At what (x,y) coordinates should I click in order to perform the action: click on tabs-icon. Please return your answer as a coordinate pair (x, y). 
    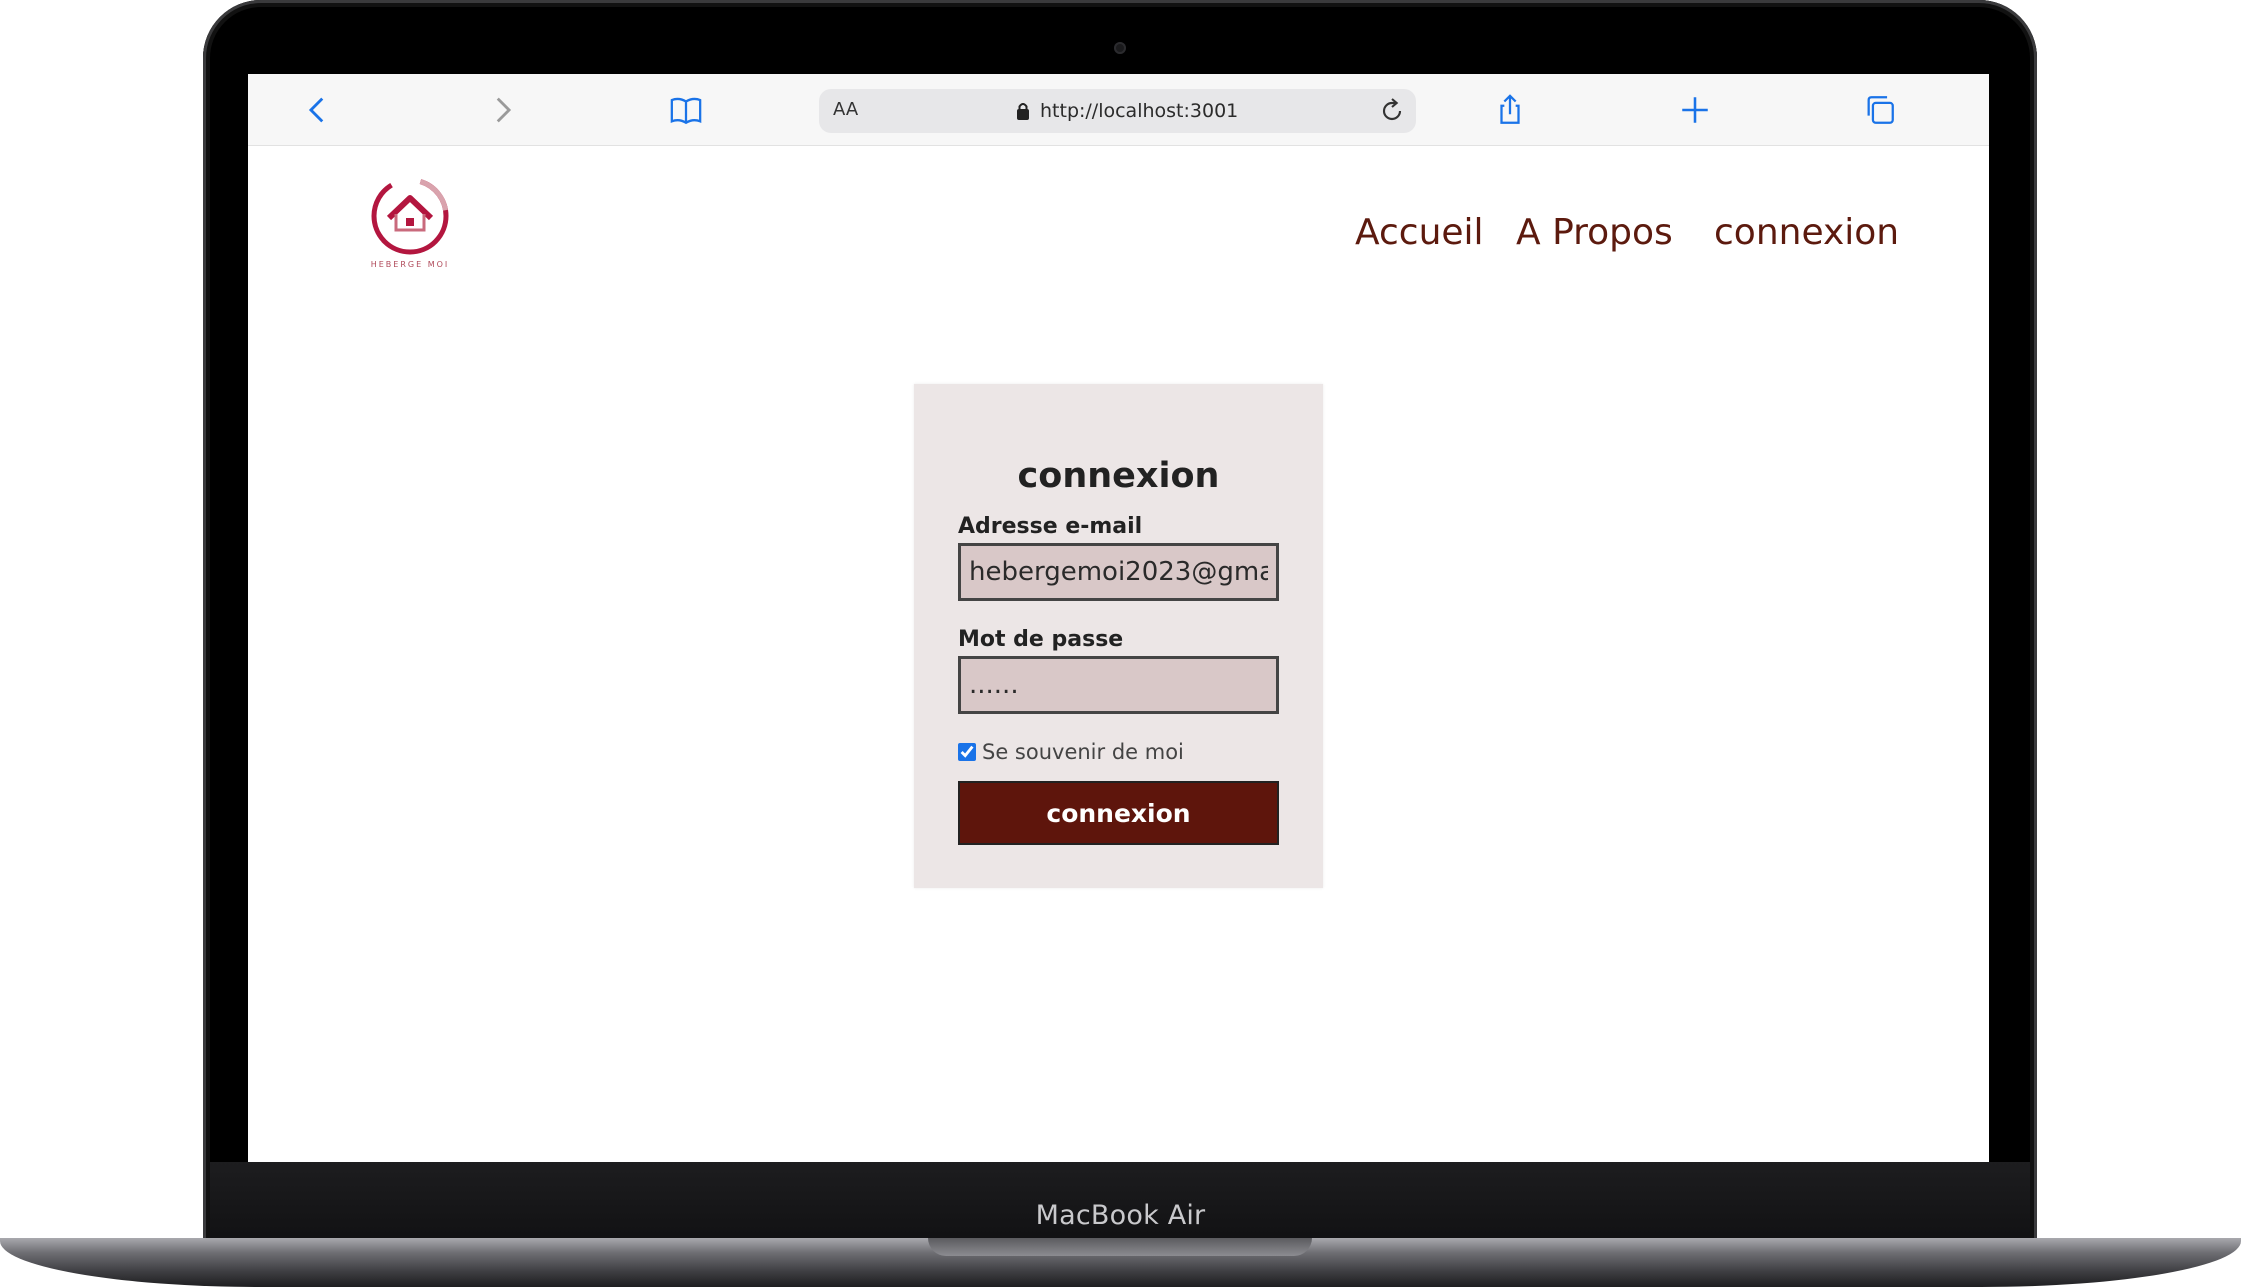
    Looking at the image, I should click on (1880, 110).